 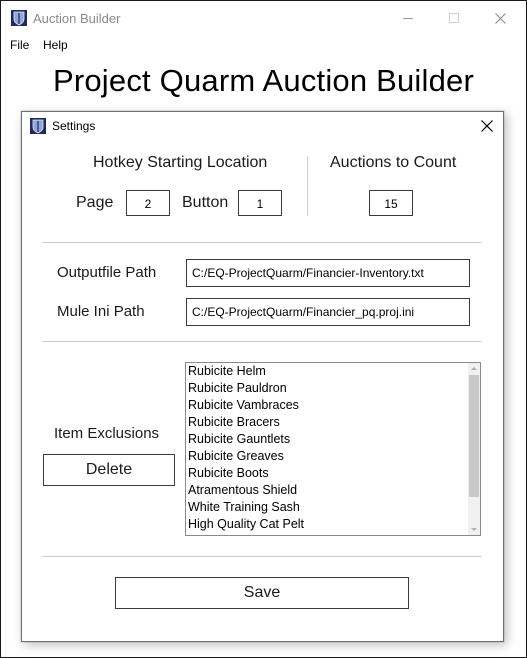 I want to click on output-path-label: Outputfile Path, so click(x=107, y=272).